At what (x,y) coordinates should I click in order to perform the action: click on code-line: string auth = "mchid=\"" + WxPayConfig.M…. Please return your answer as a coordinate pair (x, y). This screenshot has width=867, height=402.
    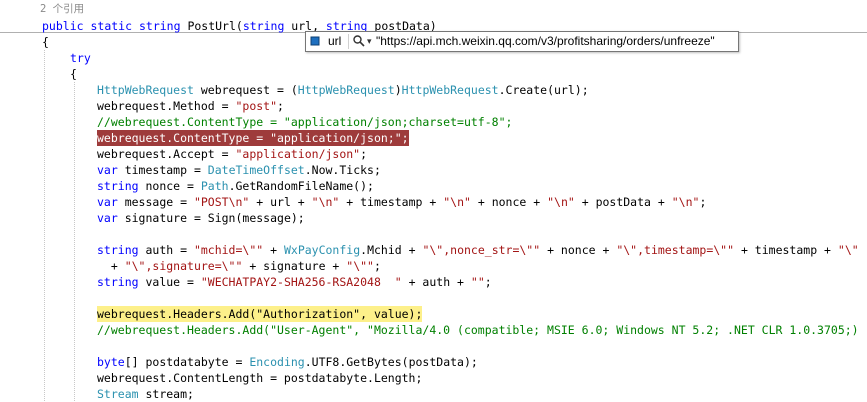
    Looking at the image, I should click on (478, 250).